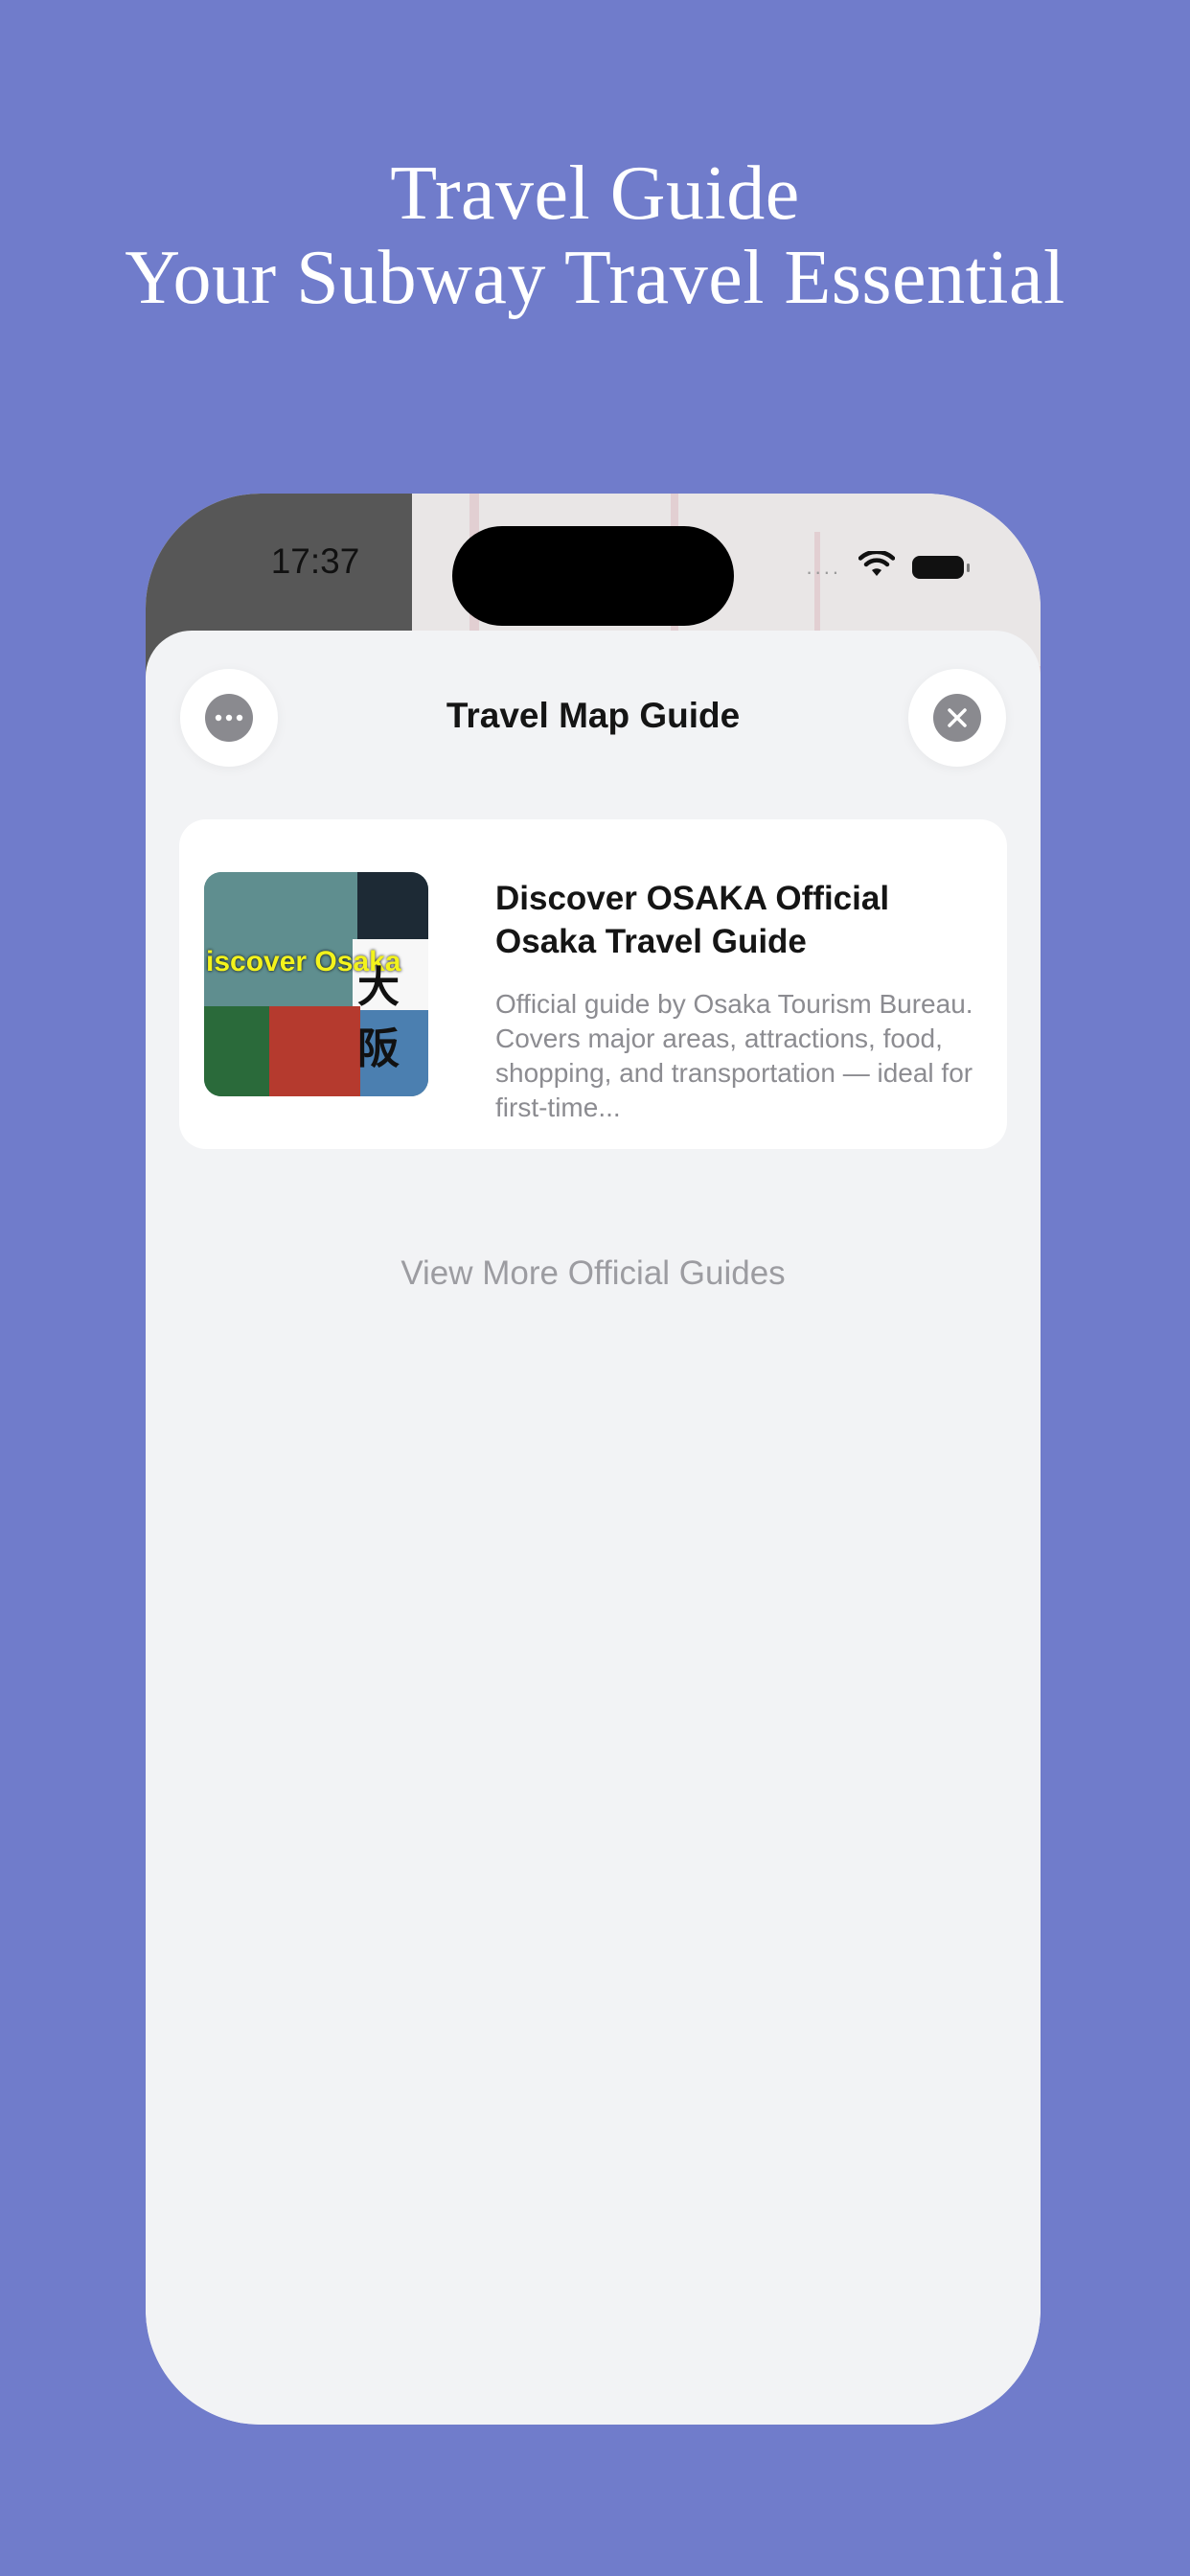 The height and width of the screenshot is (2576, 1190). Describe the element at coordinates (316, 984) in the screenshot. I see `guide-thumbnail: iscover Osaka 大阪` at that location.